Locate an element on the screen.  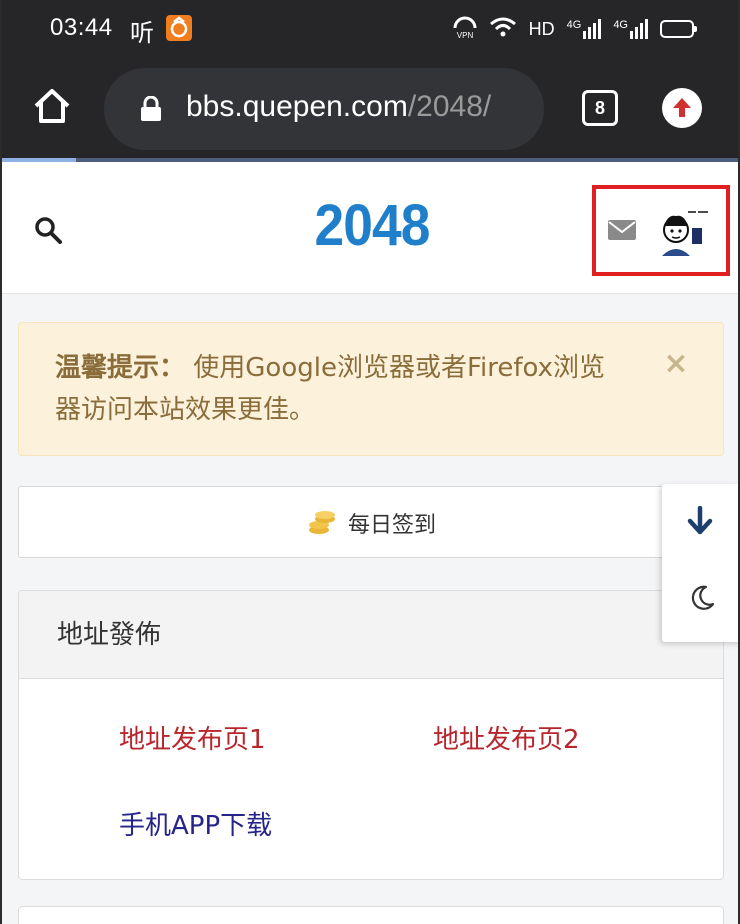
address-bar: bbs.quepen.com/2048/ is located at coordinates (324, 109).